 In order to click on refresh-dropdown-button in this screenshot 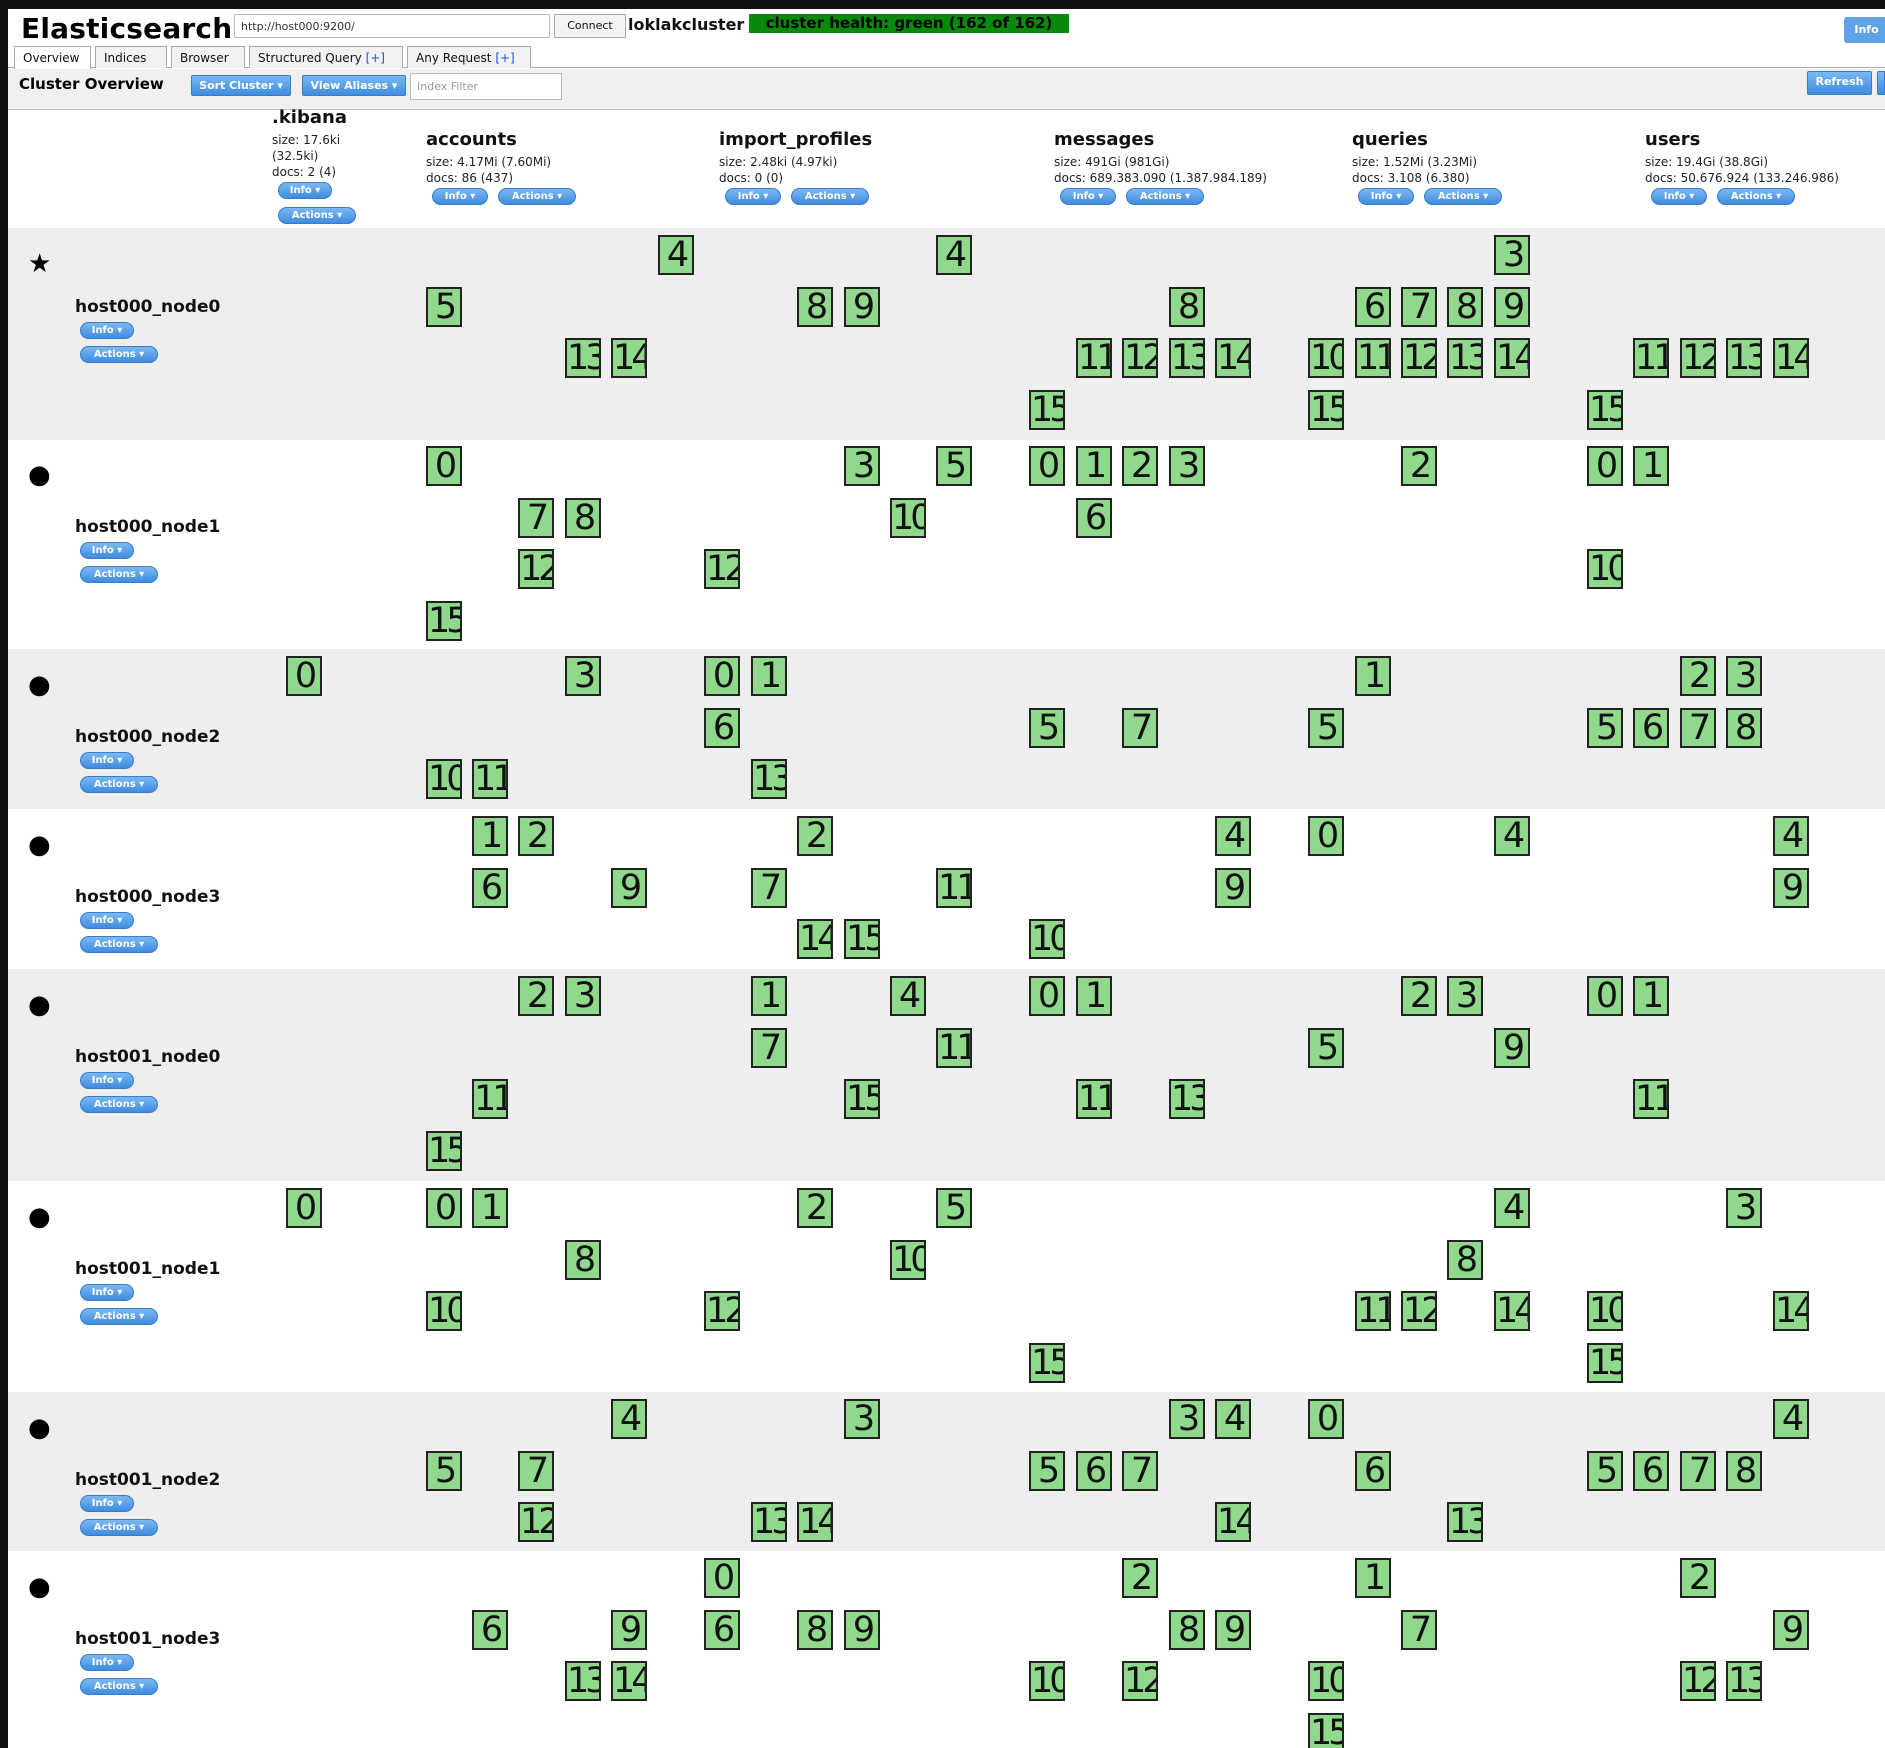, I will do `click(1881, 83)`.